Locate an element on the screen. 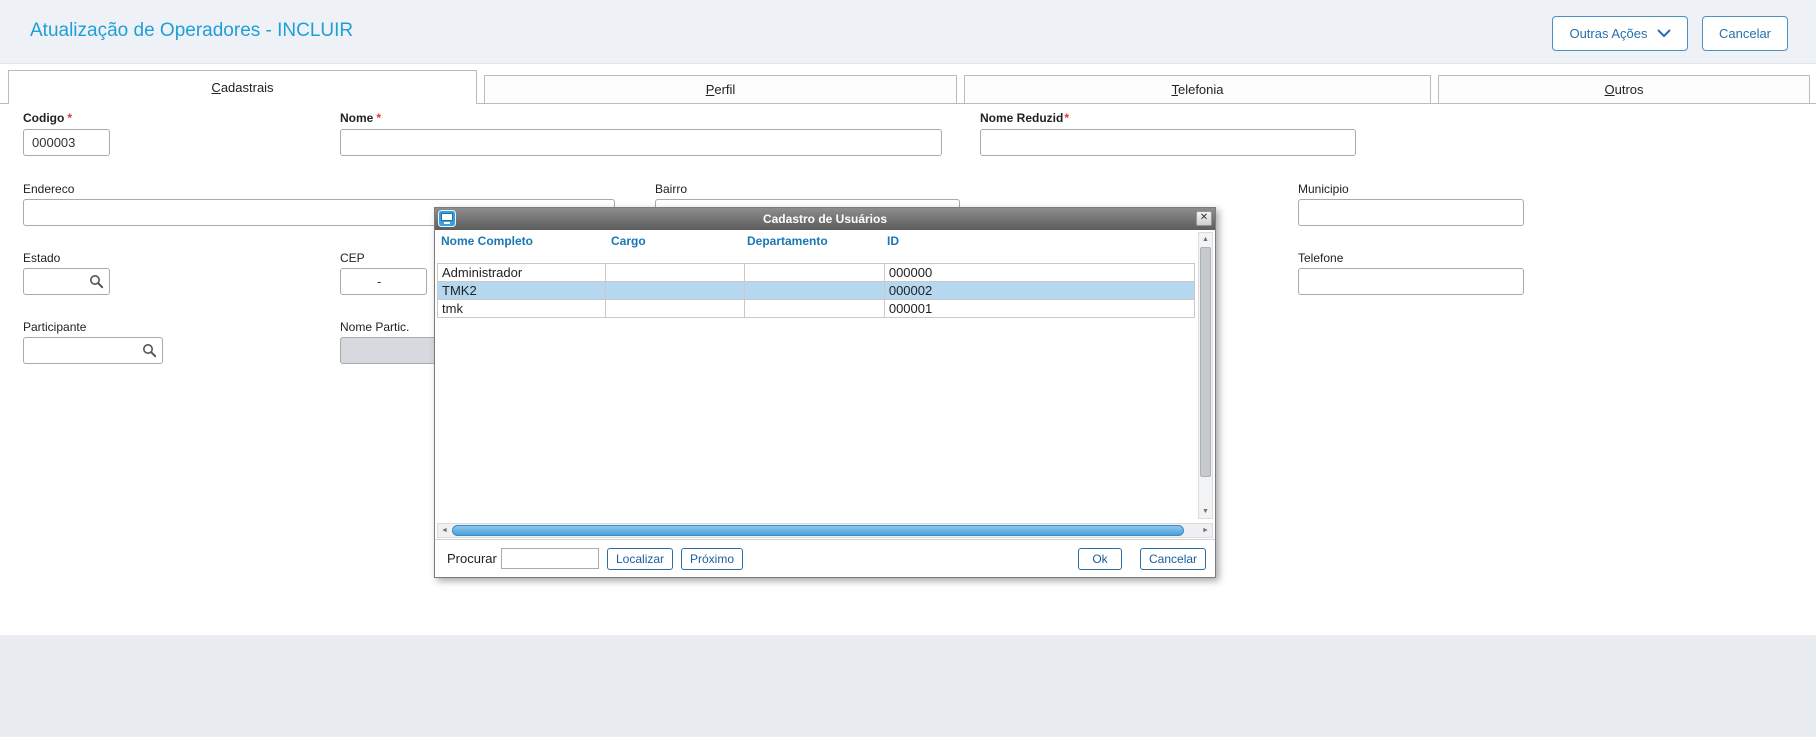  participante-label: Participante is located at coordinates (55, 327).